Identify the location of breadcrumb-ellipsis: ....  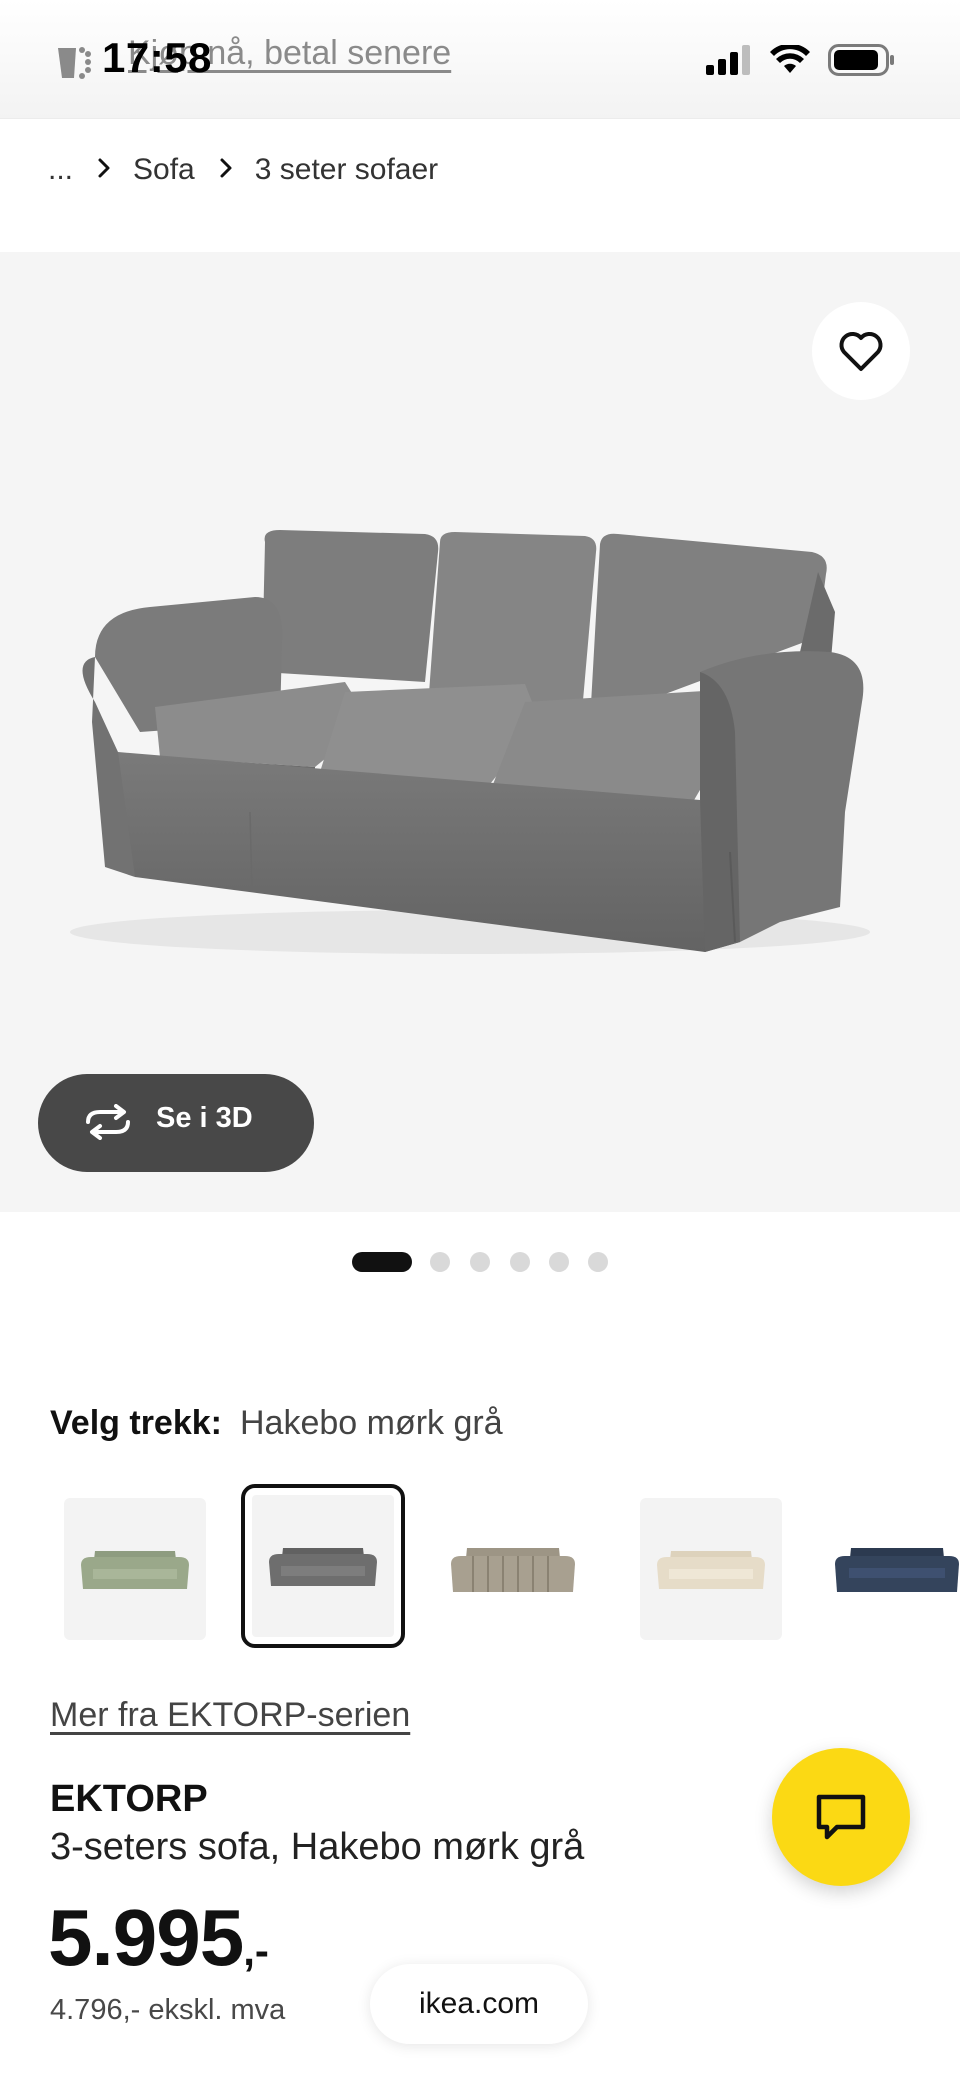
(60, 170).